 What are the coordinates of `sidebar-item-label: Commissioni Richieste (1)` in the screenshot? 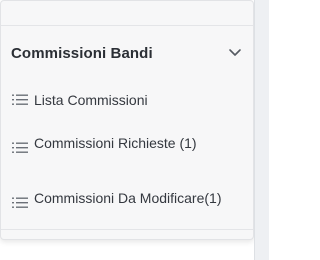 It's located at (115, 143).